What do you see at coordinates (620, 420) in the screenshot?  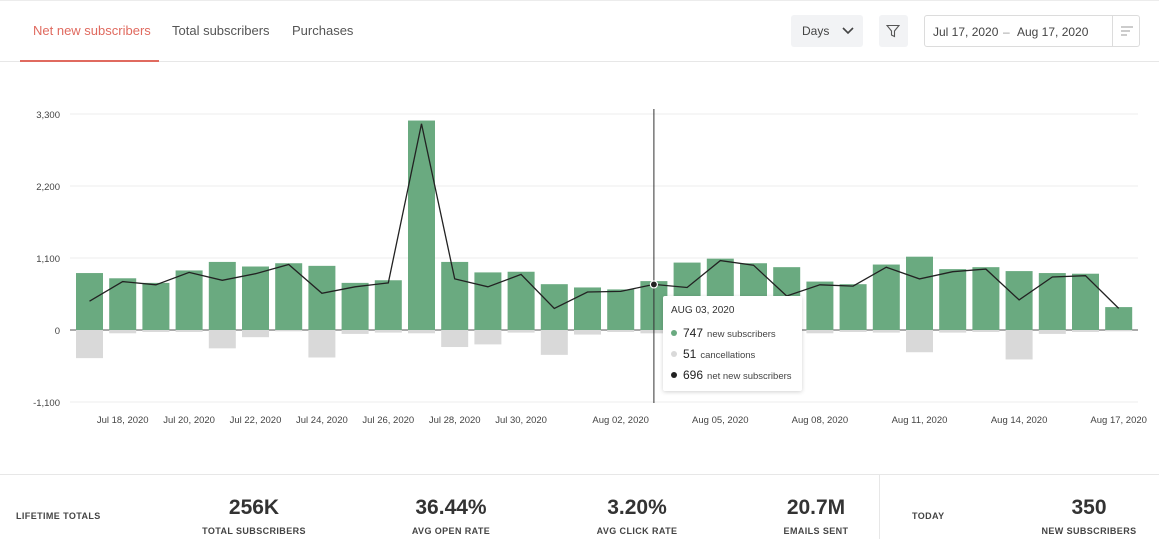 I see `x-tick-label: Aug 02, 2020` at bounding box center [620, 420].